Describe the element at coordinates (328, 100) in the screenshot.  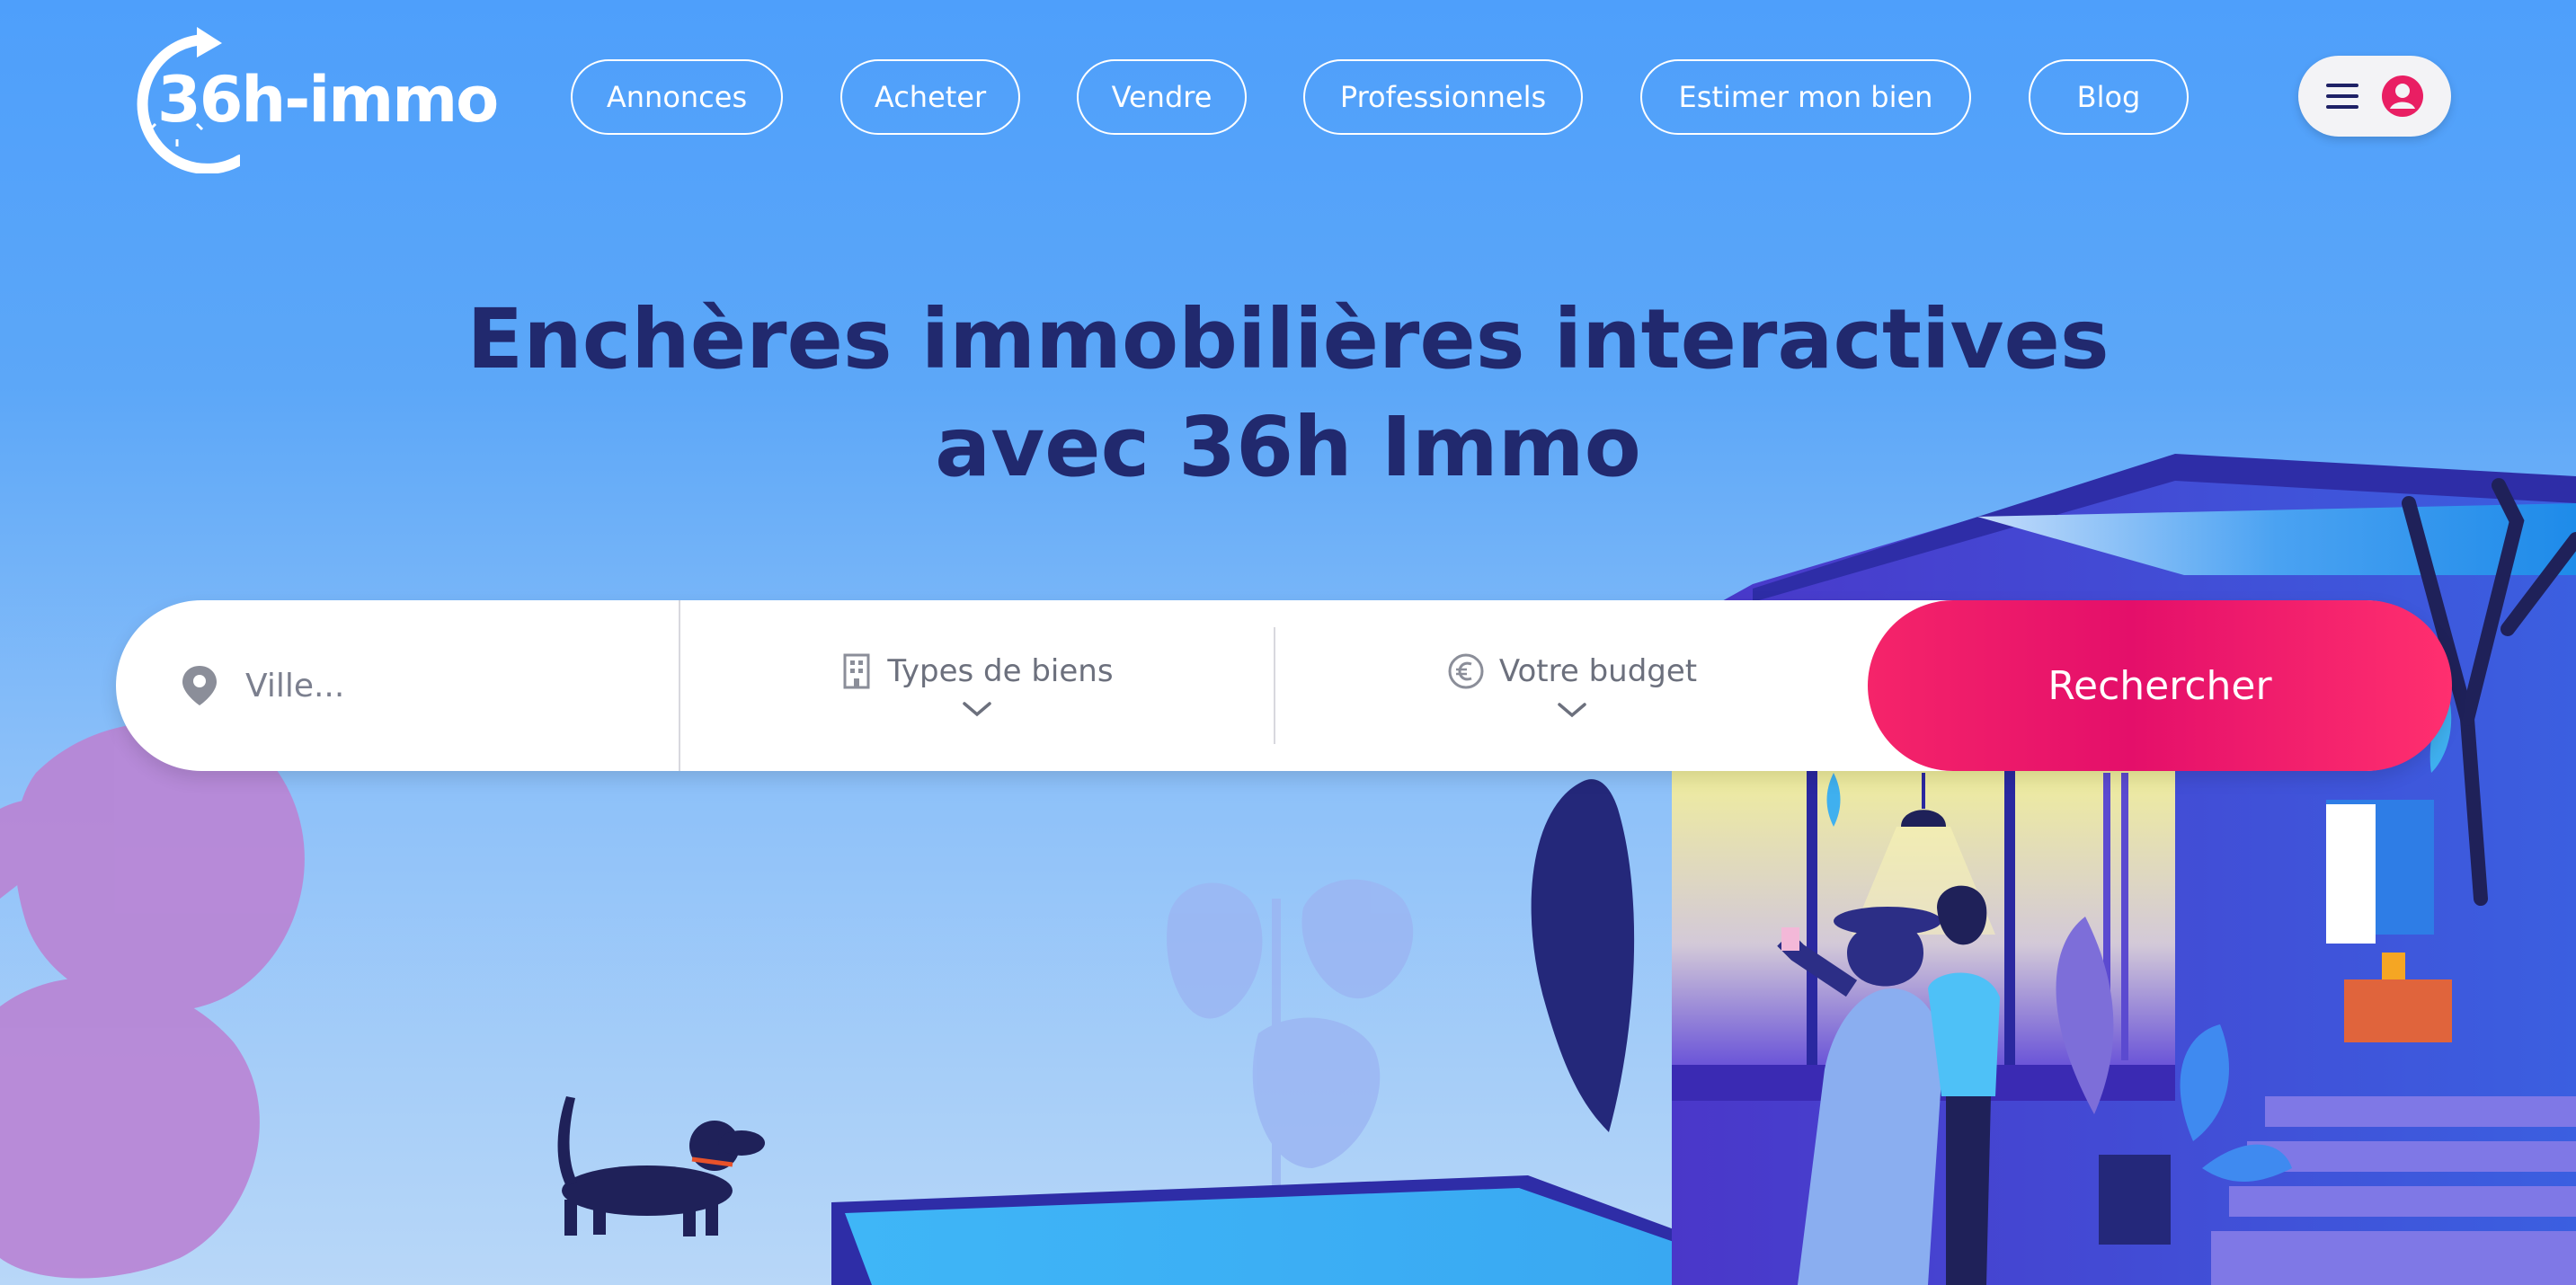
I see `logo-text: 36h-immo` at that location.